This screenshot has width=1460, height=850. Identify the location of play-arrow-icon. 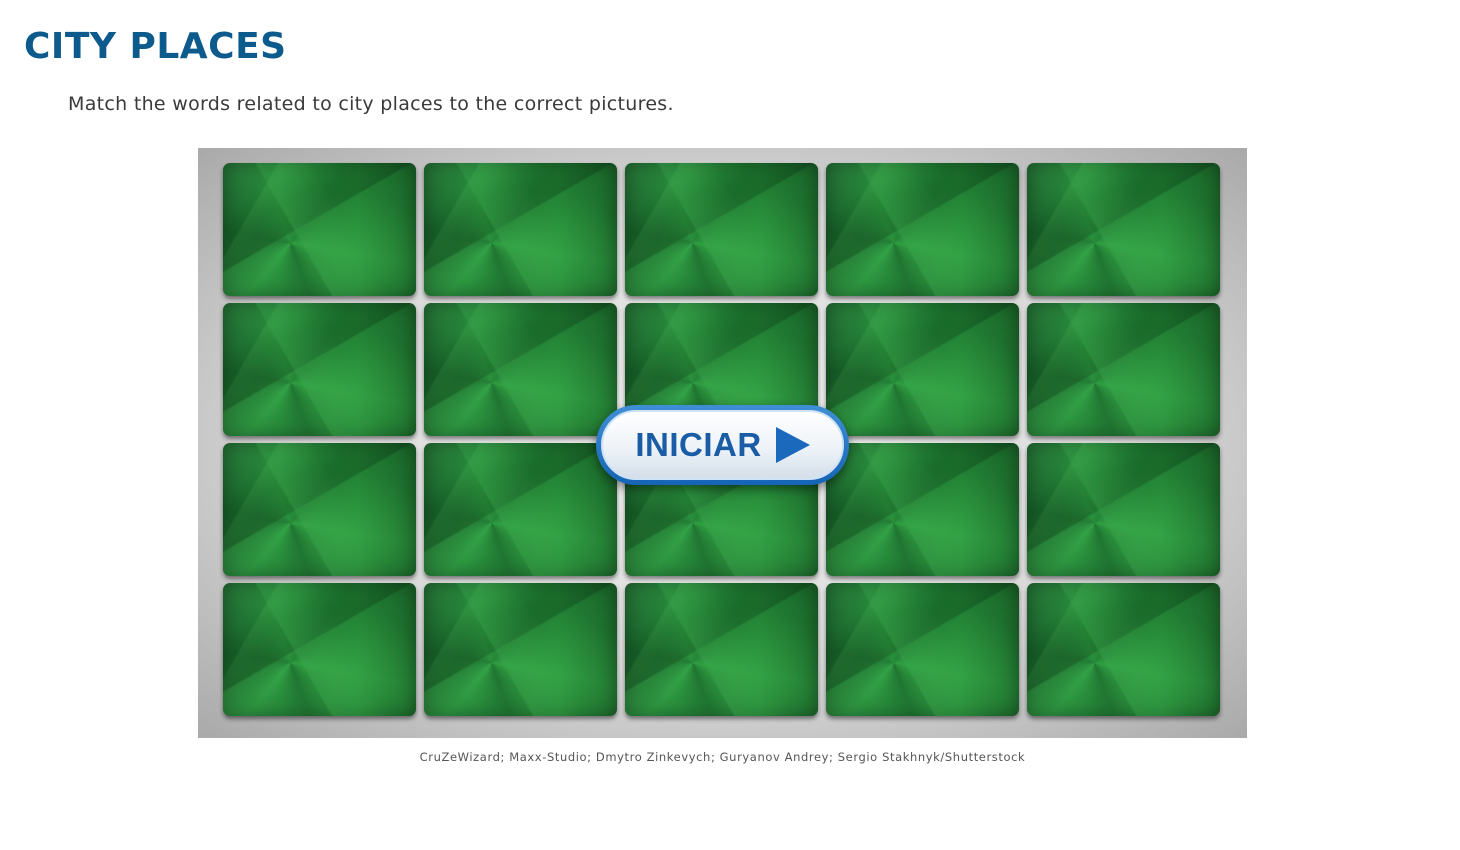
(792, 445).